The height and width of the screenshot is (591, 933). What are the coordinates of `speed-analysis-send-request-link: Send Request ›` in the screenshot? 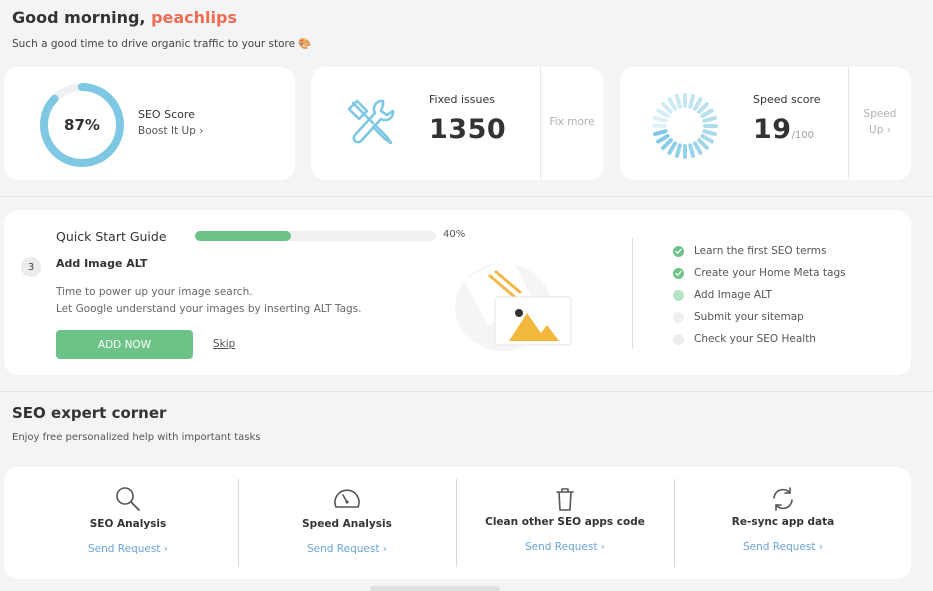 It's located at (347, 549).